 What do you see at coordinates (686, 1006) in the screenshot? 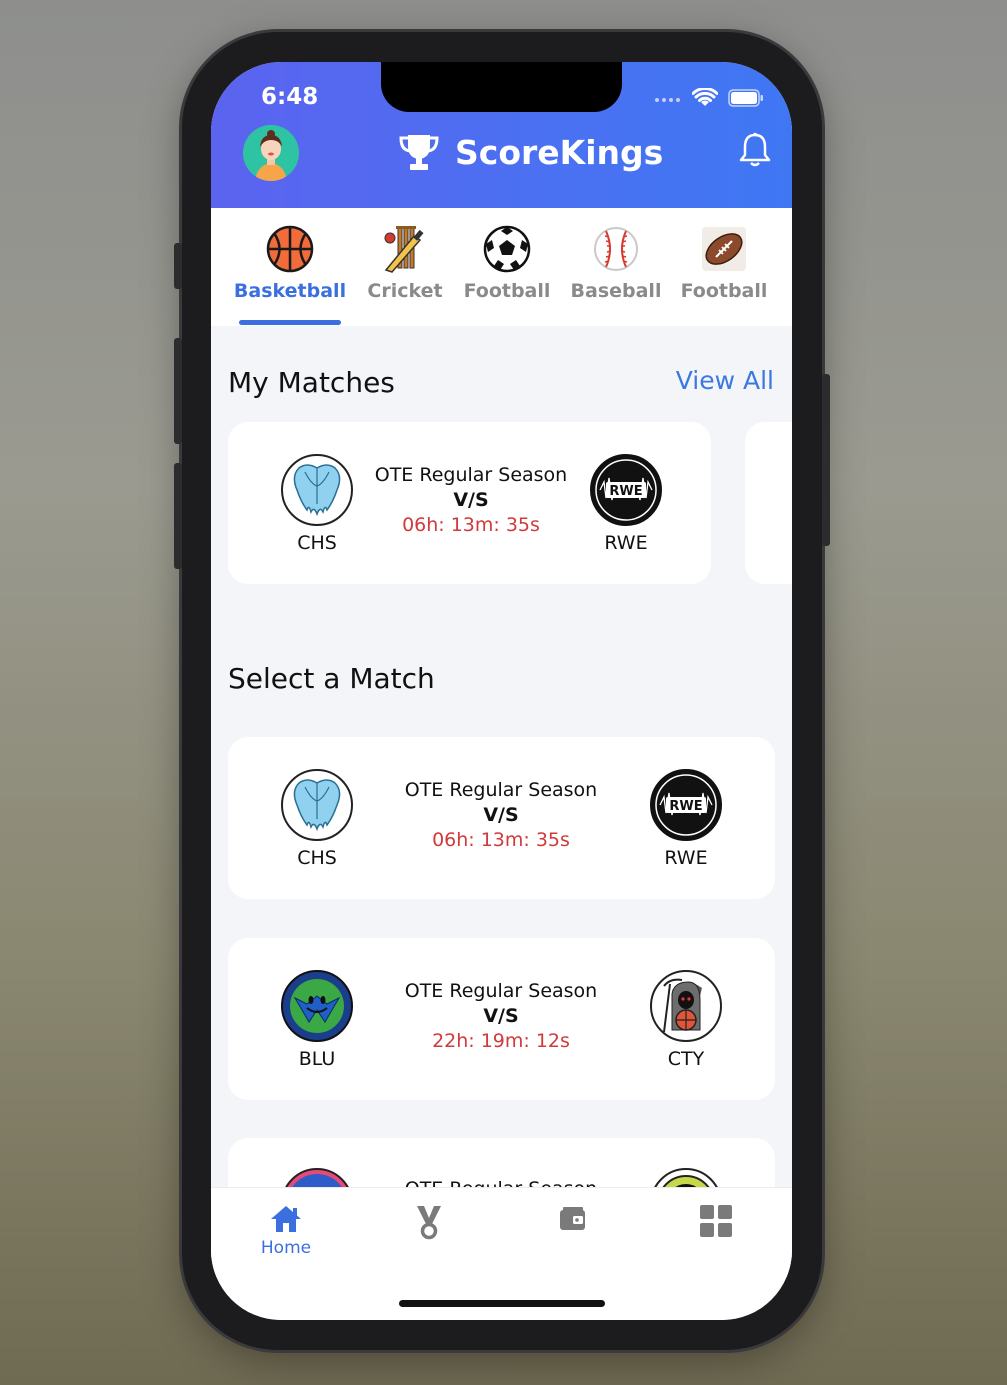
I see `cty-team-logo` at bounding box center [686, 1006].